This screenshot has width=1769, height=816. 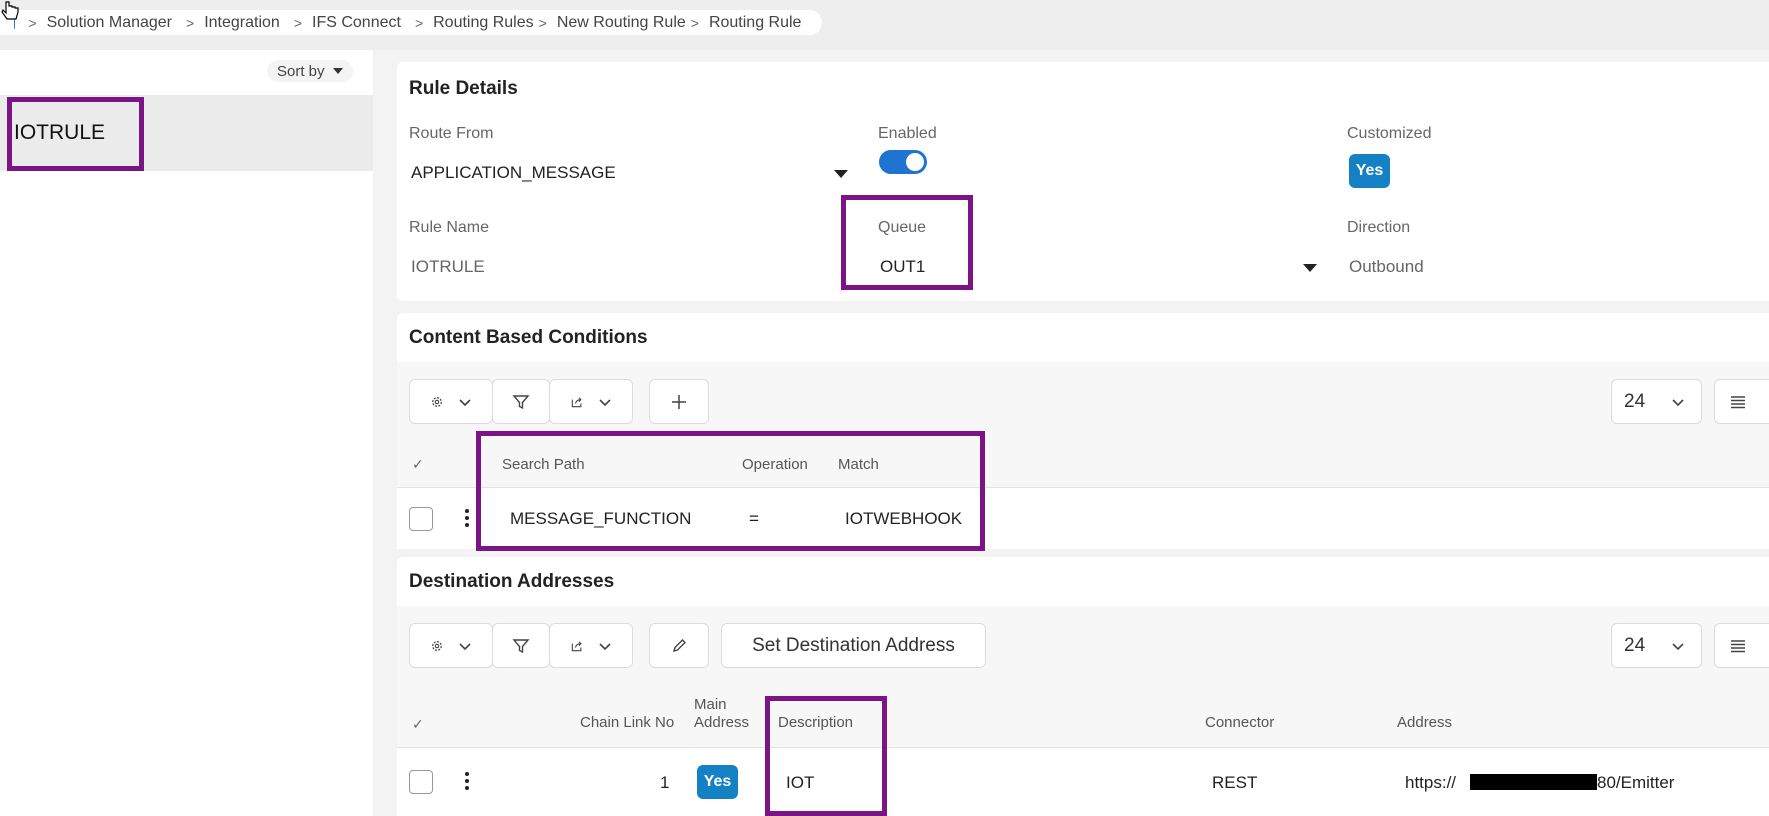 I want to click on rule-name-label: Rule Name, so click(x=449, y=227).